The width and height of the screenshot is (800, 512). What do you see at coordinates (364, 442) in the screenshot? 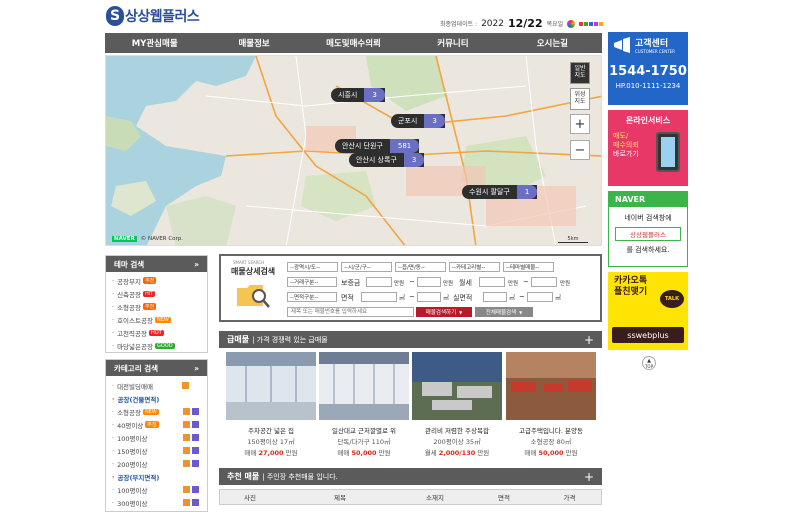
I see `card-size: 단독/다가구 110㎡` at bounding box center [364, 442].